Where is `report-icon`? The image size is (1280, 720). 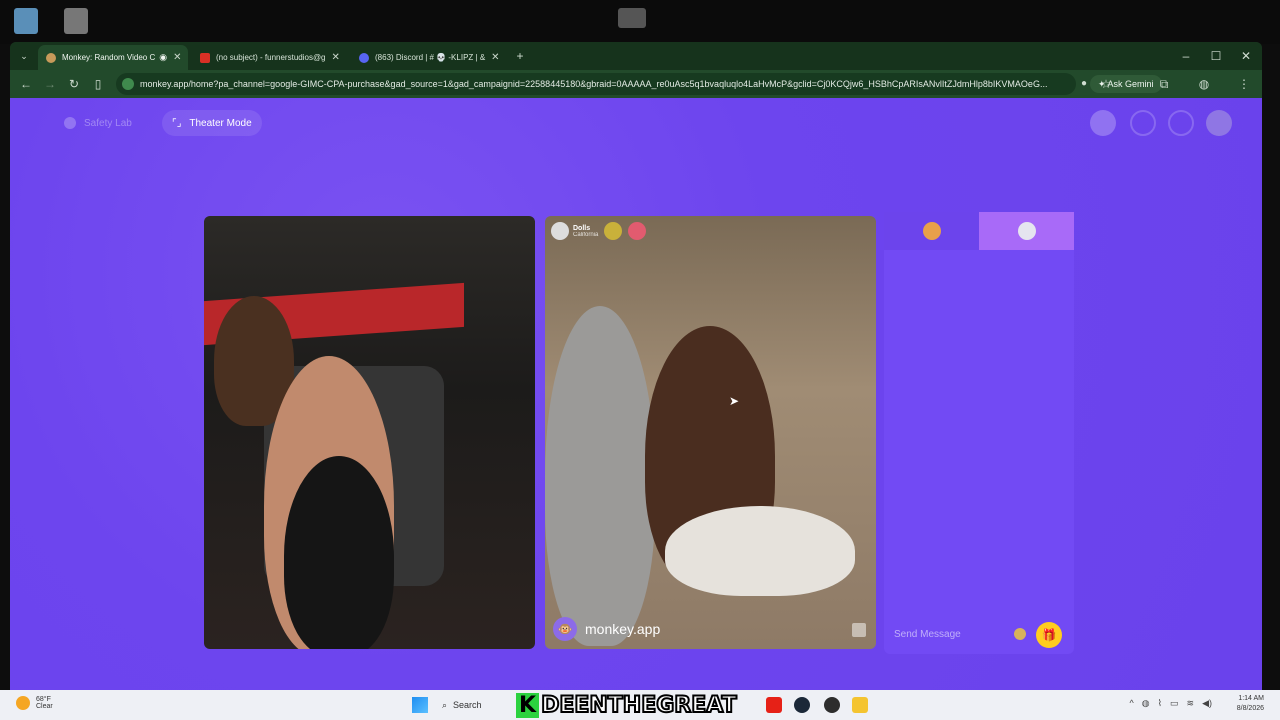
report-icon is located at coordinates (637, 231).